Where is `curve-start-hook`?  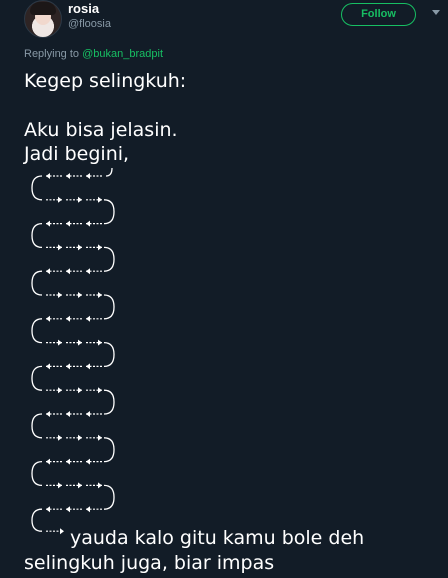 curve-start-hook is located at coordinates (109, 172).